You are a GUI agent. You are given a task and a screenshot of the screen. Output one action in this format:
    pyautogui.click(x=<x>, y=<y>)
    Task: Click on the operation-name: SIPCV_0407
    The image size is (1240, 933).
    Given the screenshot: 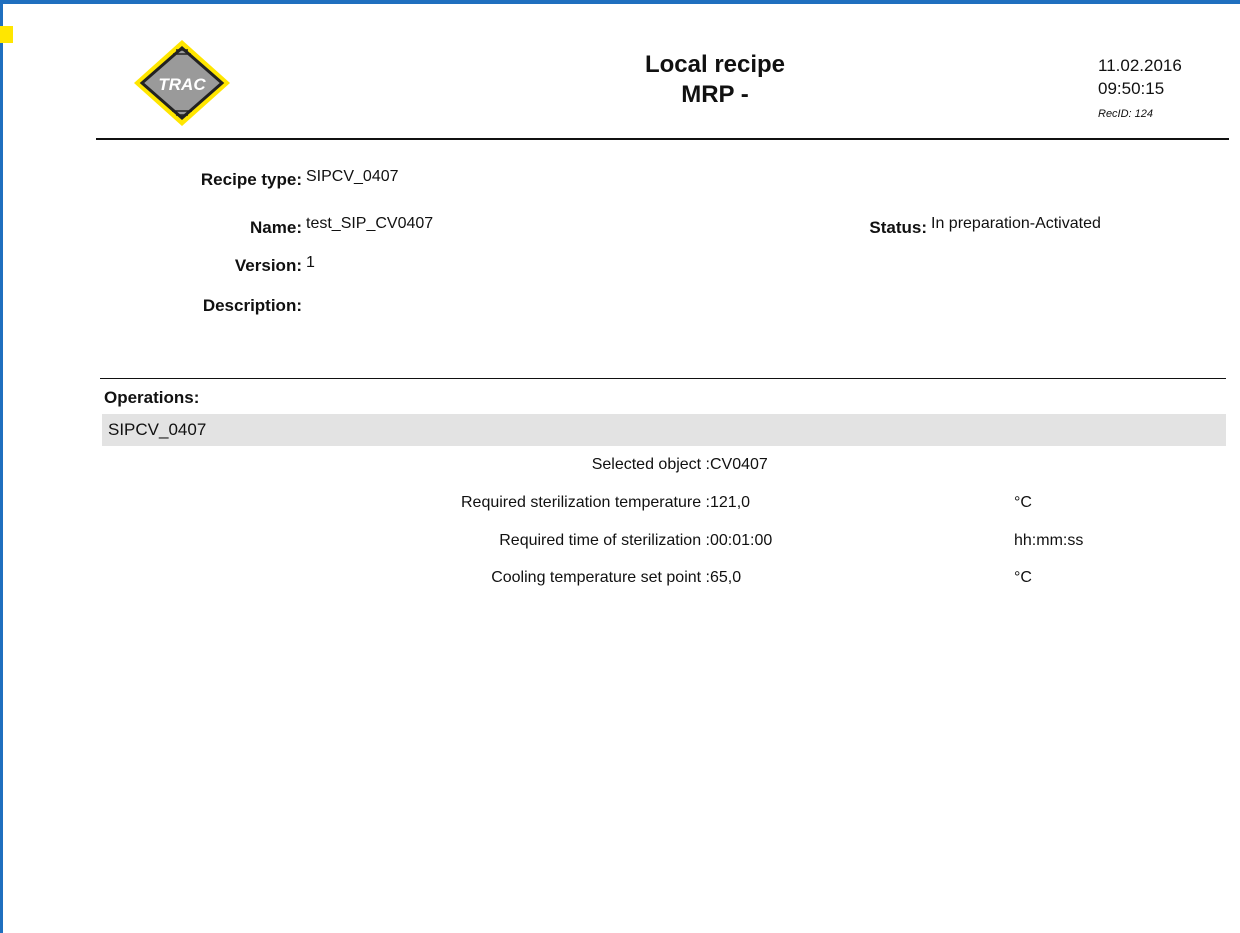 What is the action you would take?
    pyautogui.click(x=157, y=429)
    